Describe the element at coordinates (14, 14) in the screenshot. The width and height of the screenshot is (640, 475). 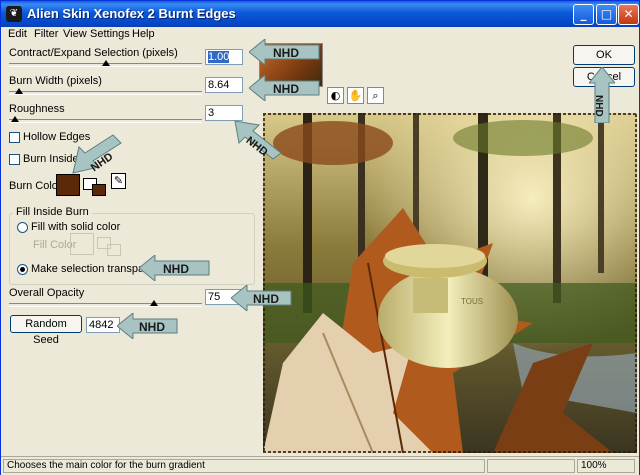
I see `app-icon: ❦` at that location.